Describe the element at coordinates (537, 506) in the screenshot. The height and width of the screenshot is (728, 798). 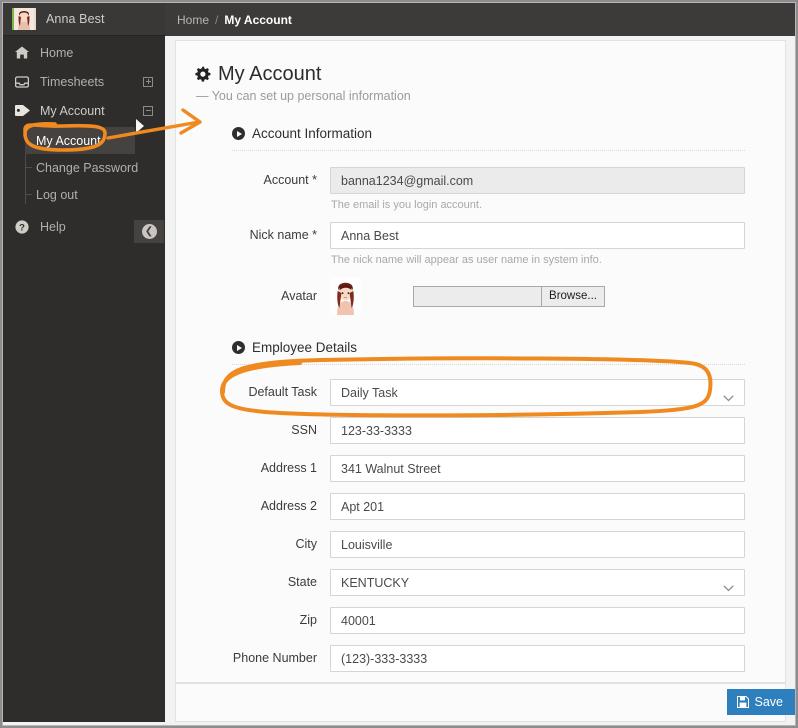
I see `address-2-input` at that location.